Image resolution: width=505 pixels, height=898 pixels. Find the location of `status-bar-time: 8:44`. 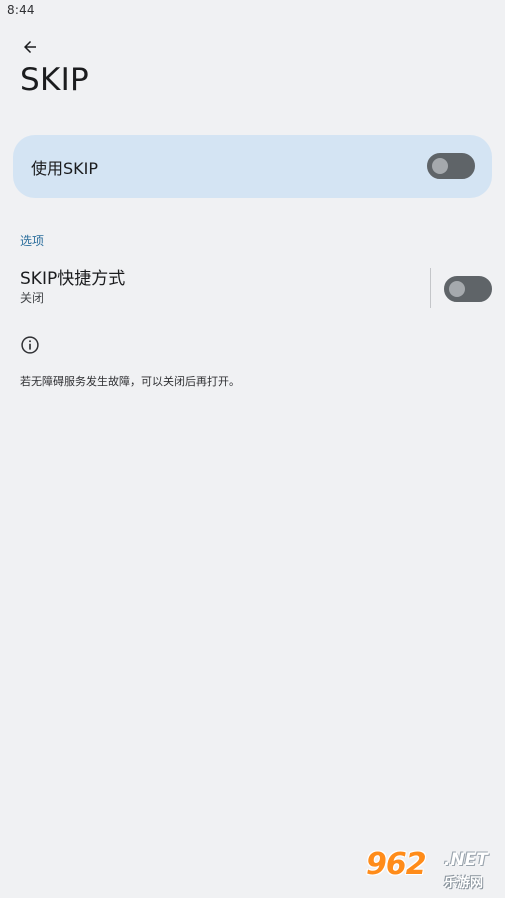

status-bar-time: 8:44 is located at coordinates (21, 10).